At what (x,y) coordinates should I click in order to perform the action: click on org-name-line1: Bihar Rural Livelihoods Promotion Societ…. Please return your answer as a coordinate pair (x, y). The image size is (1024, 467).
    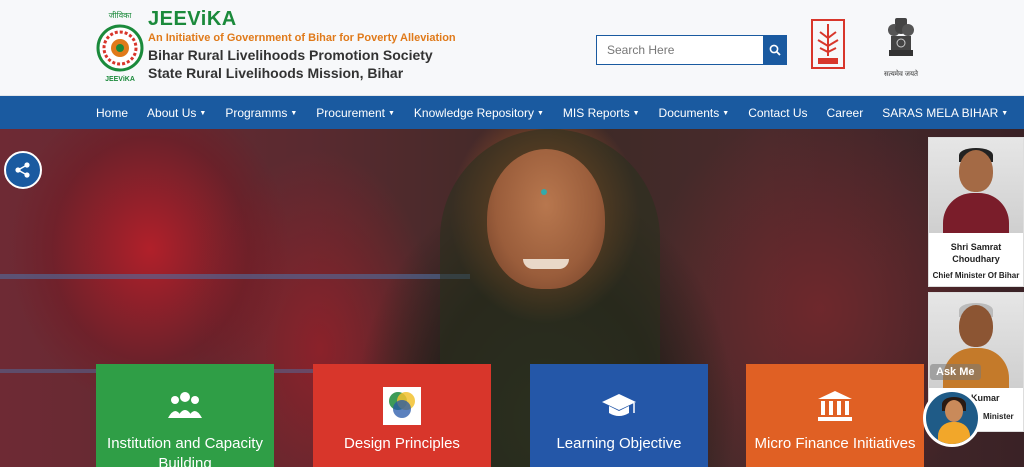
    Looking at the image, I should click on (290, 55).